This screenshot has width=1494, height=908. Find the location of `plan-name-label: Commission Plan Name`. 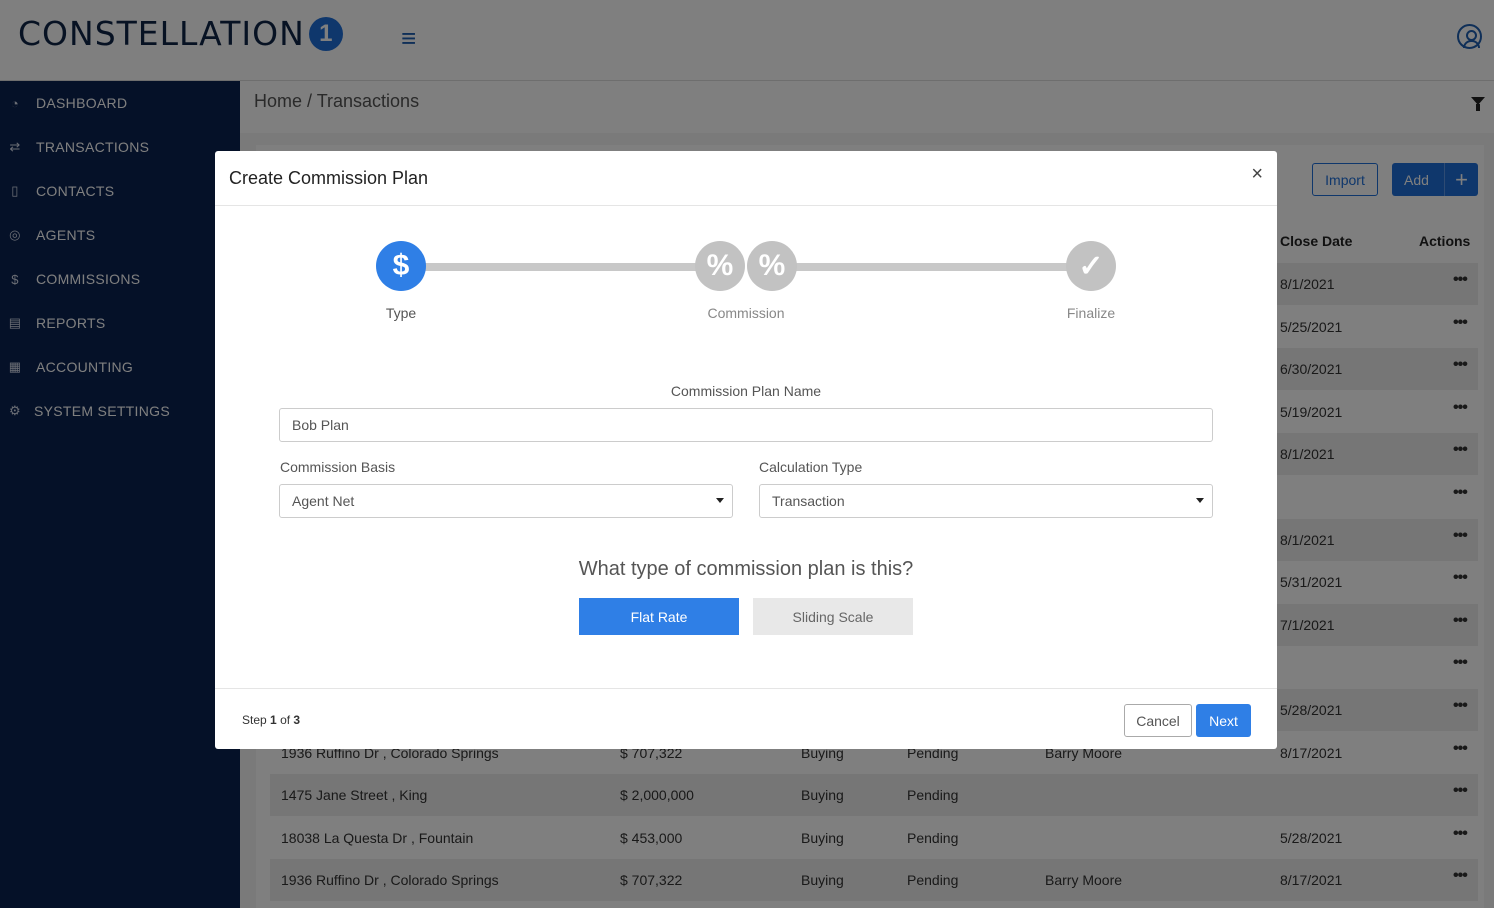

plan-name-label: Commission Plan Name is located at coordinates (746, 391).